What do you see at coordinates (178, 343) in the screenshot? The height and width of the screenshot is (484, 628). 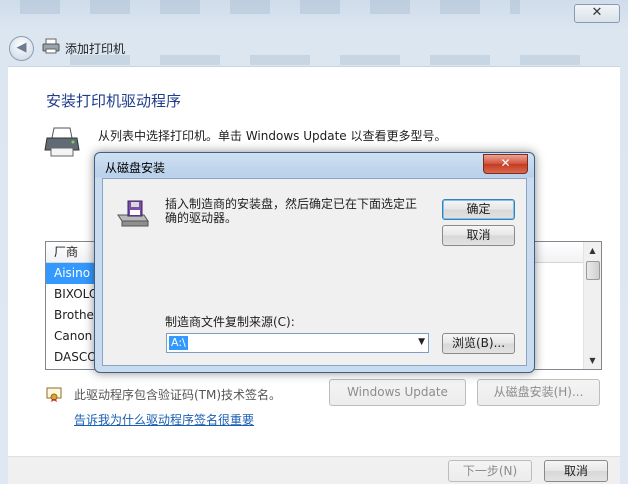 I see `source-value: A:\` at bounding box center [178, 343].